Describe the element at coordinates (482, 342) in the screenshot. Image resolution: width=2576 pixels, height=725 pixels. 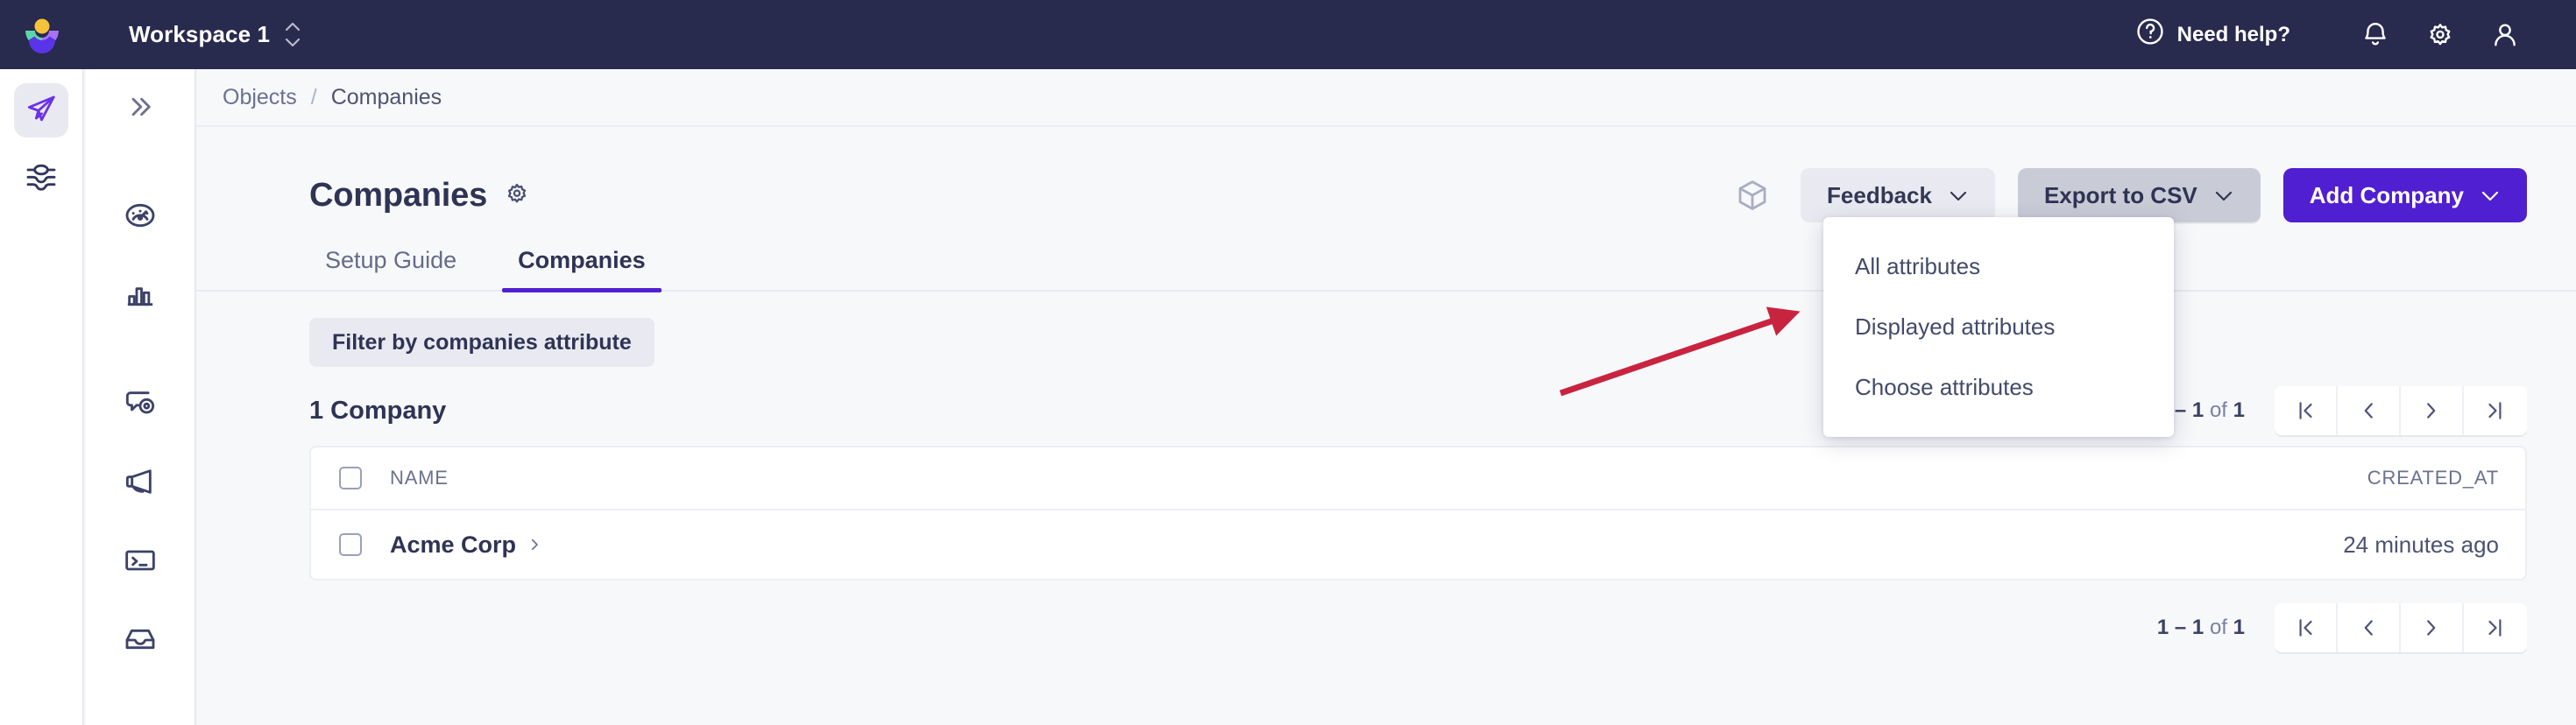
I see `filter-by-companies-attribute-button: Filter by companies attribute` at that location.